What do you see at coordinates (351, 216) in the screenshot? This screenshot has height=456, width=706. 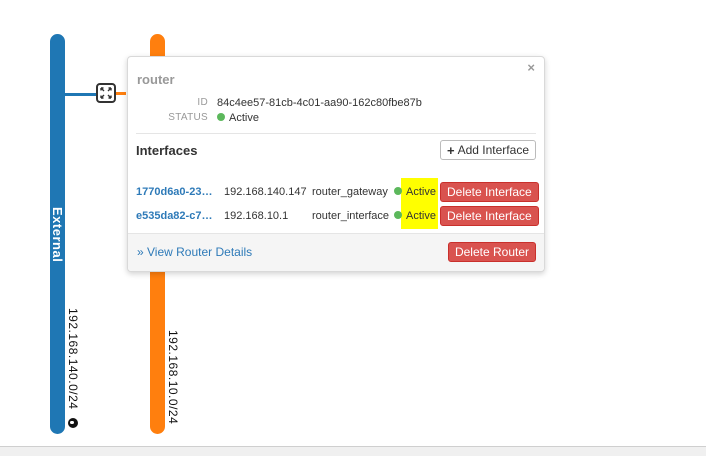 I see `interface-type: router_interface` at bounding box center [351, 216].